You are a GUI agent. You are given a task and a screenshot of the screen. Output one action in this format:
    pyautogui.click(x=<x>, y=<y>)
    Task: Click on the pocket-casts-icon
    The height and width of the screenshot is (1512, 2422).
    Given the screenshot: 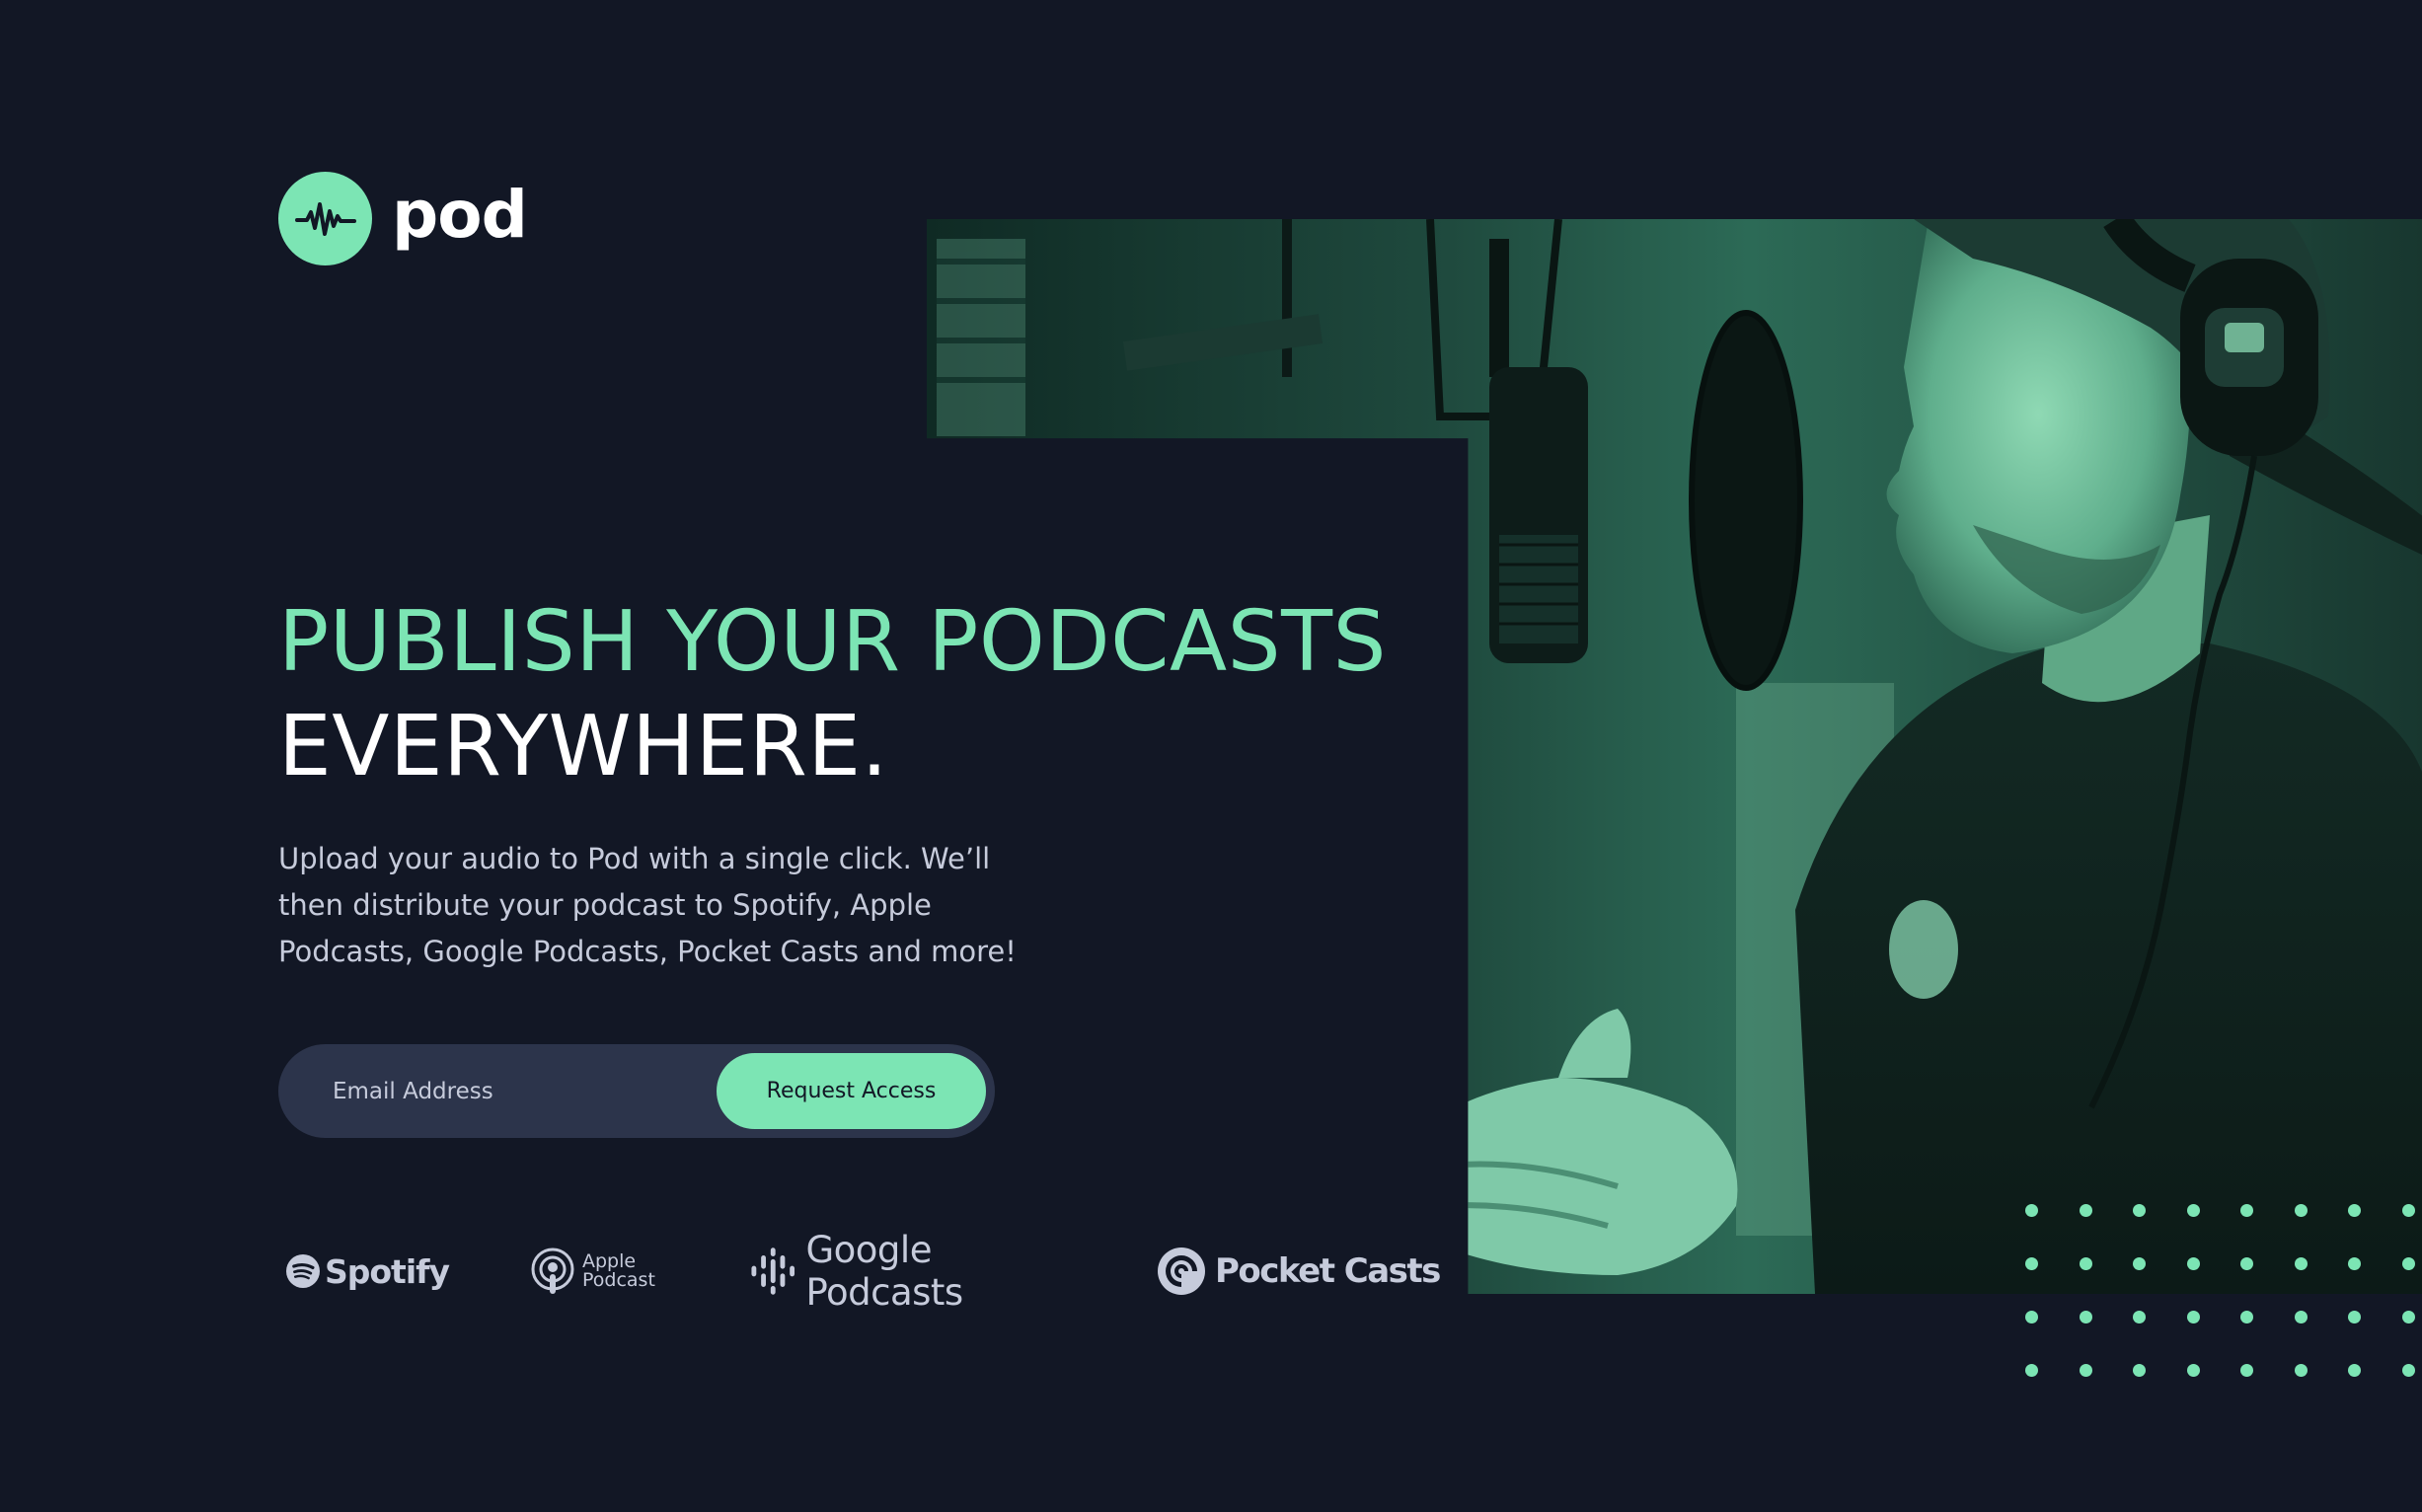 What is the action you would take?
    pyautogui.click(x=1181, y=1271)
    